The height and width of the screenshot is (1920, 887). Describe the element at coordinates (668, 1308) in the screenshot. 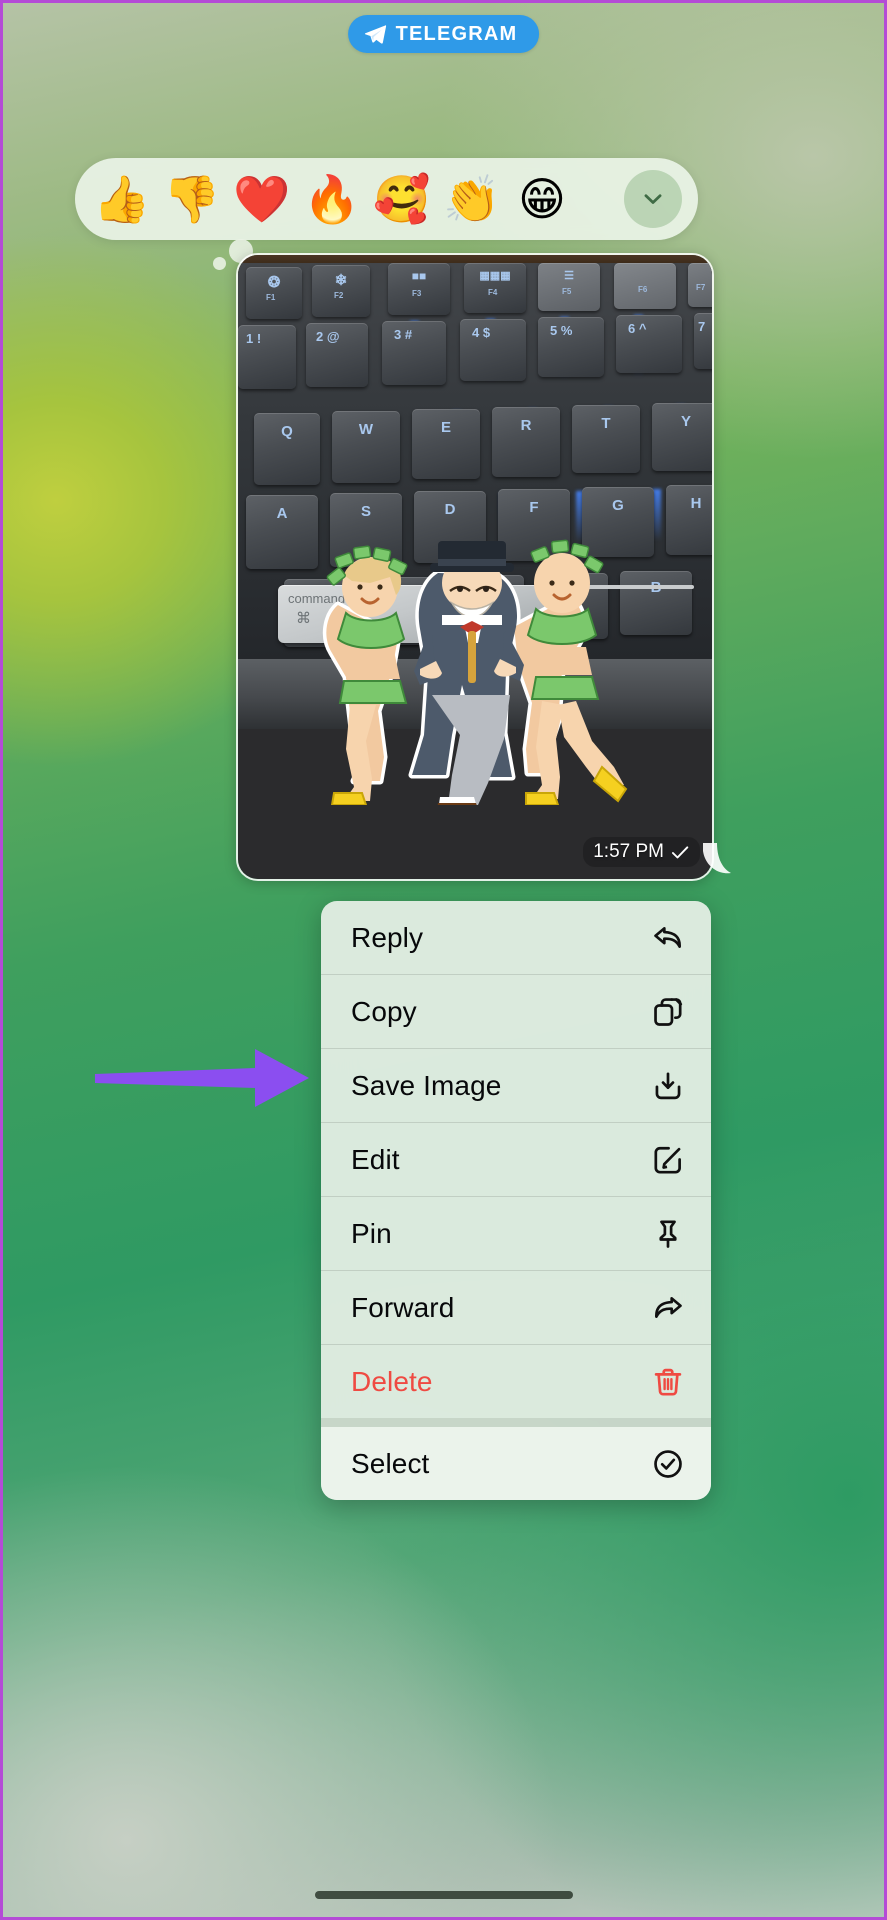

I see `forward-arrow-icon` at that location.